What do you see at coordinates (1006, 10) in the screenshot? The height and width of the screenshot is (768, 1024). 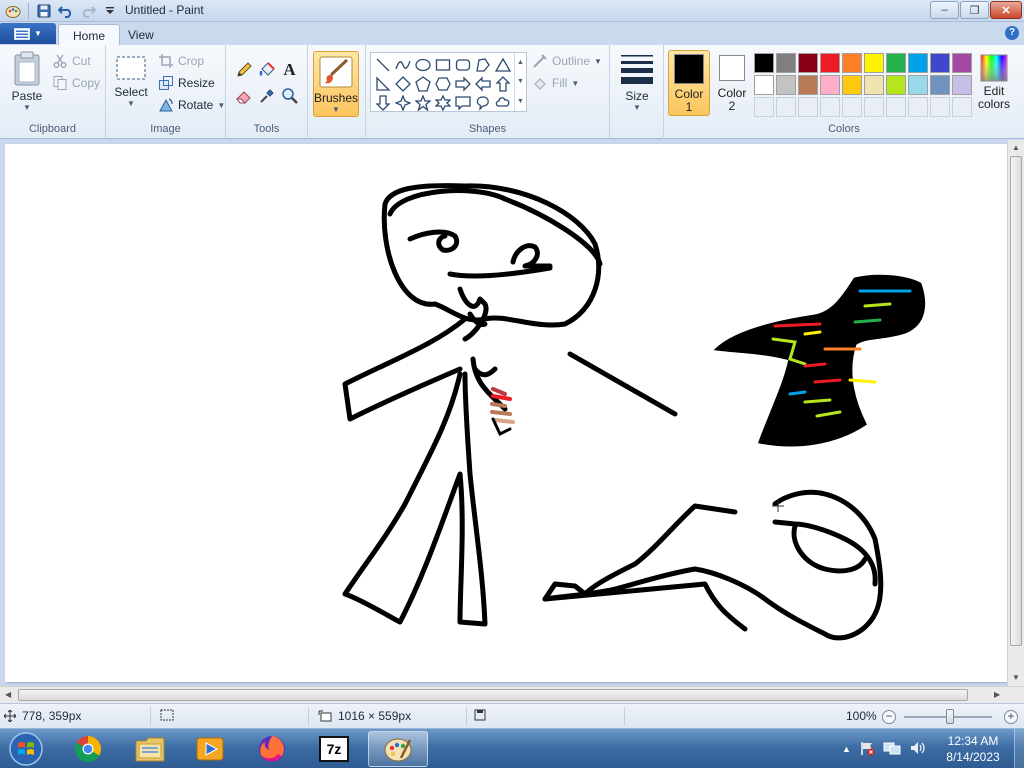 I see `close-button: ✕` at bounding box center [1006, 10].